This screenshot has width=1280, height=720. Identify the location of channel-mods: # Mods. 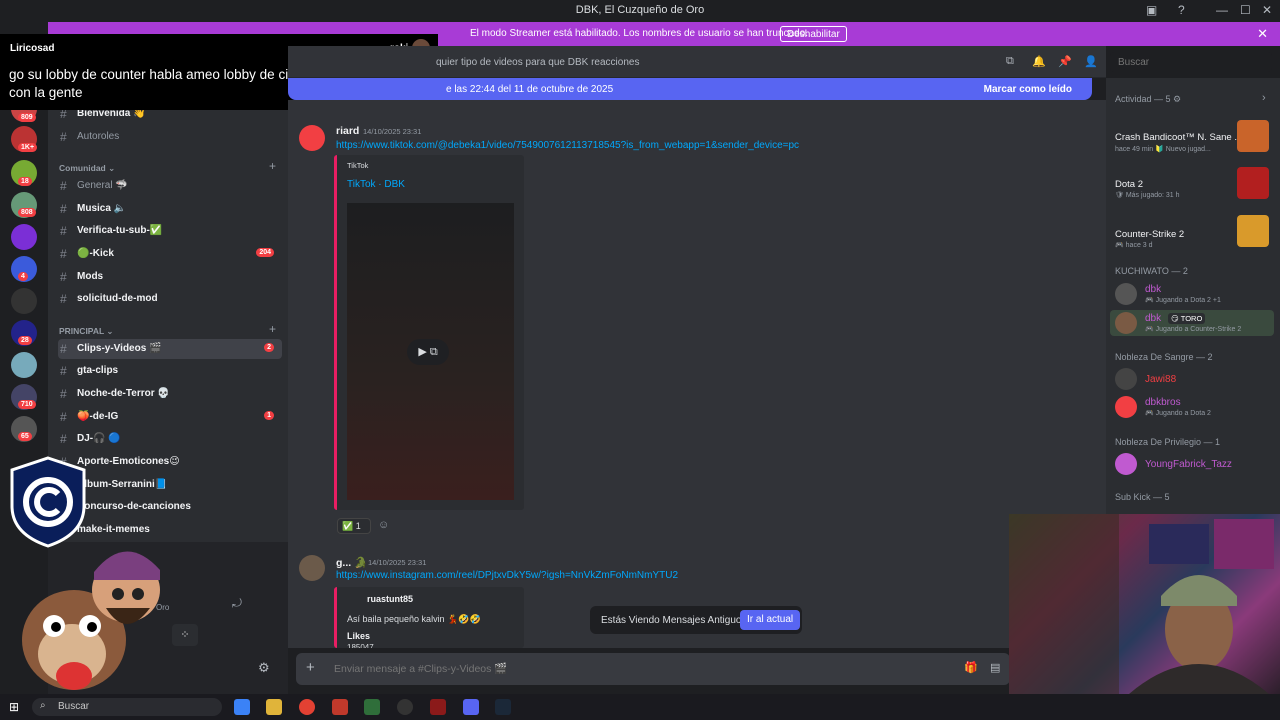
(170, 277).